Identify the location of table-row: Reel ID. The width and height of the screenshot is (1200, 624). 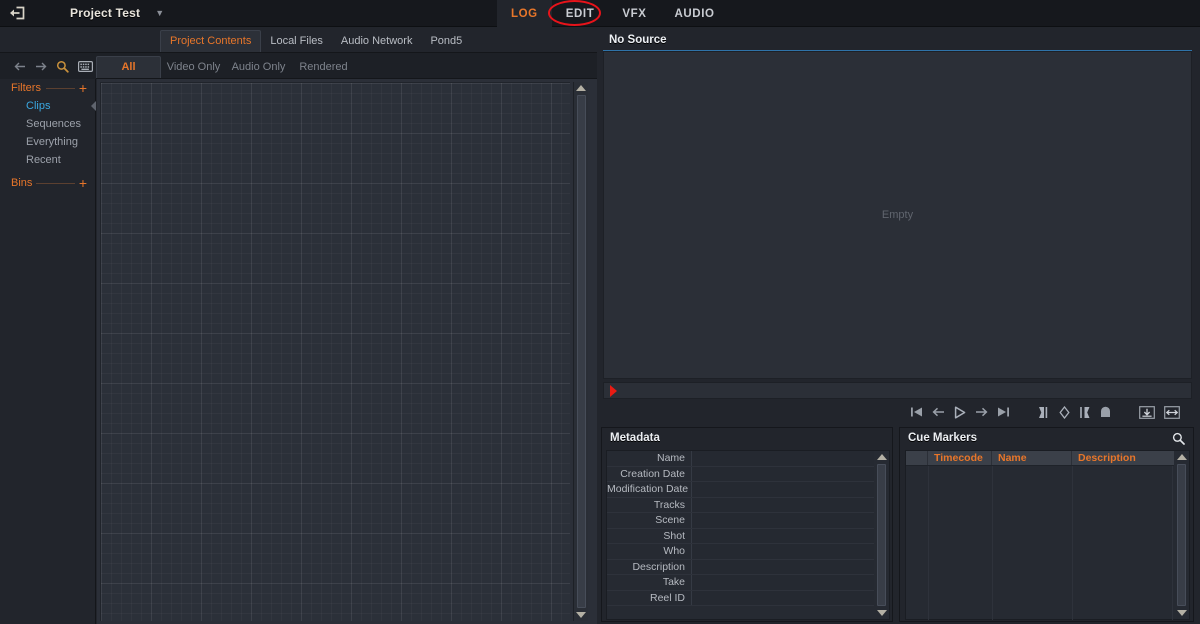
(748, 598).